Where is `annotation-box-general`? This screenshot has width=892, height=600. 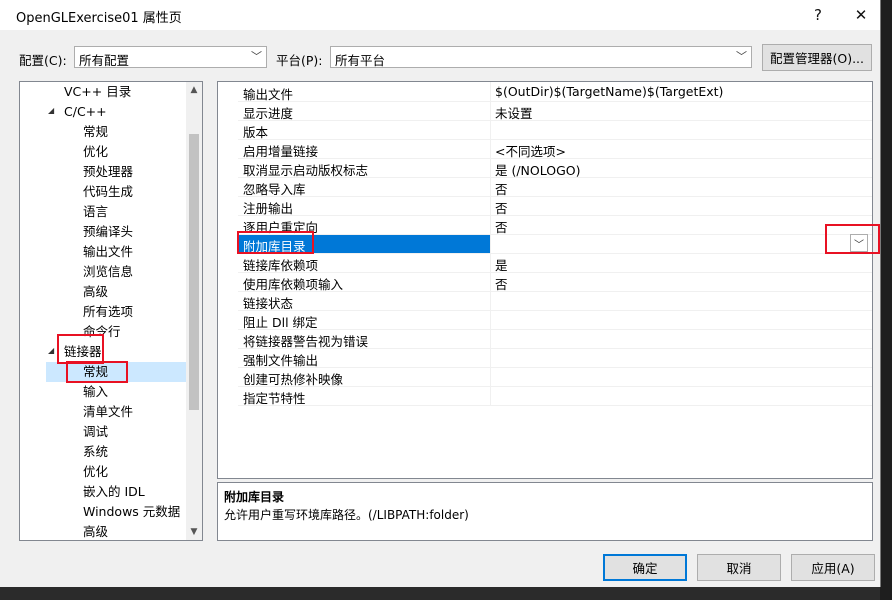
annotation-box-general is located at coordinates (97, 372).